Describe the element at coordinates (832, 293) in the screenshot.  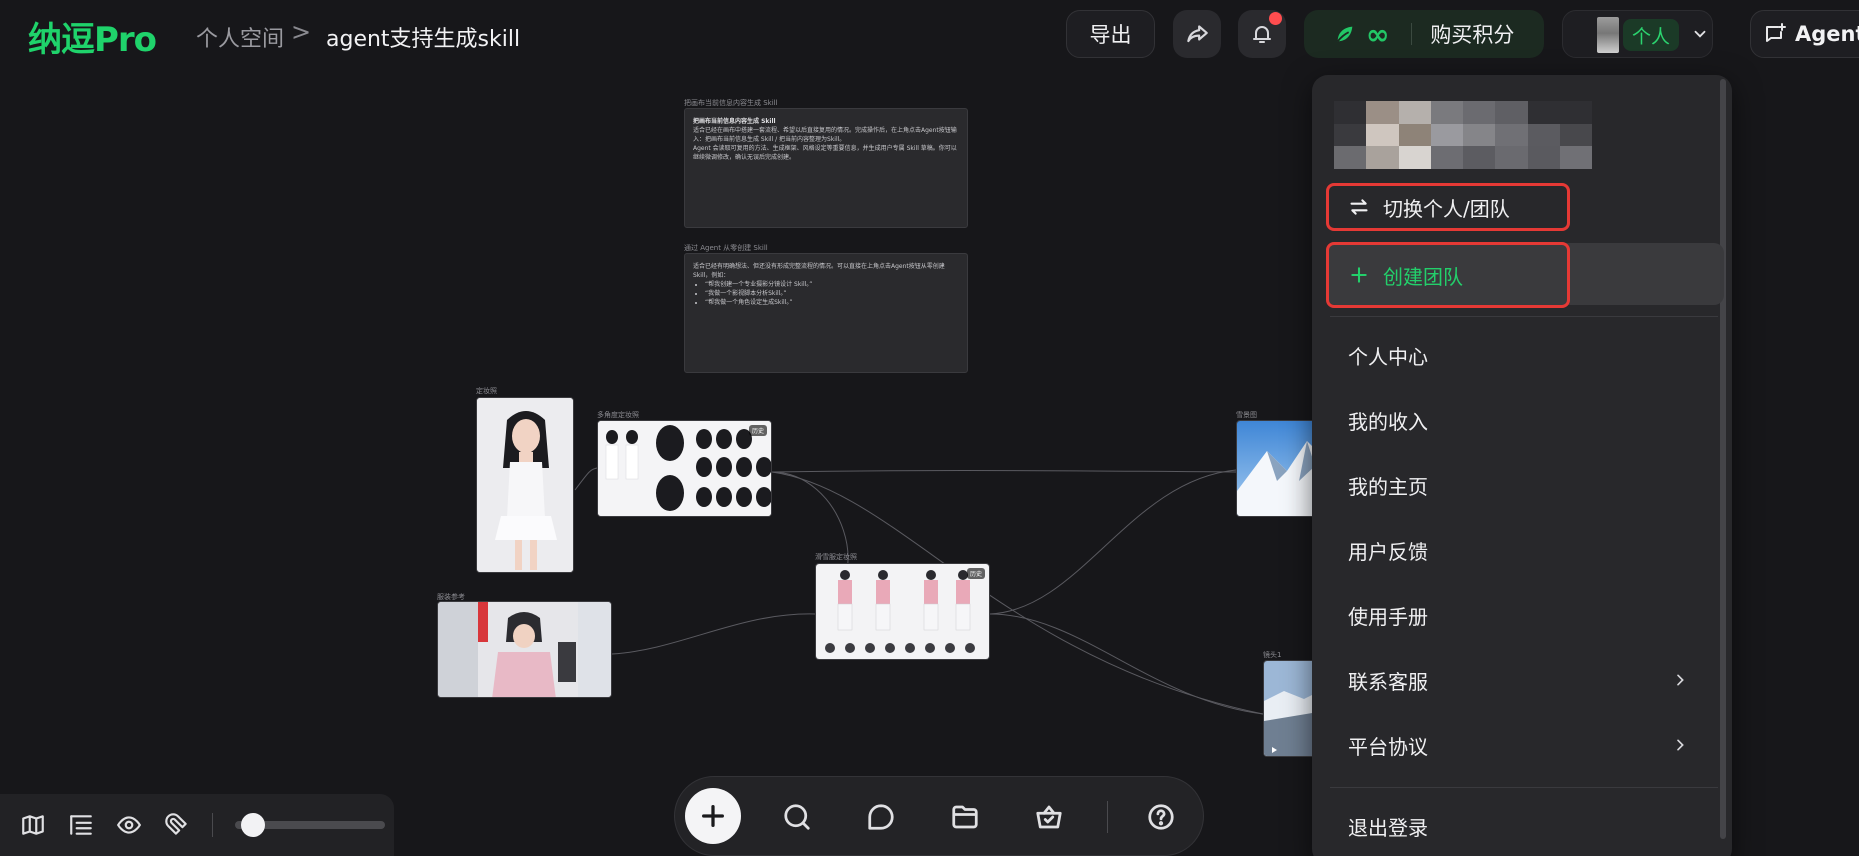
I see `text-card-bullet: “我做一个影视脚本分析Skill。”` at that location.